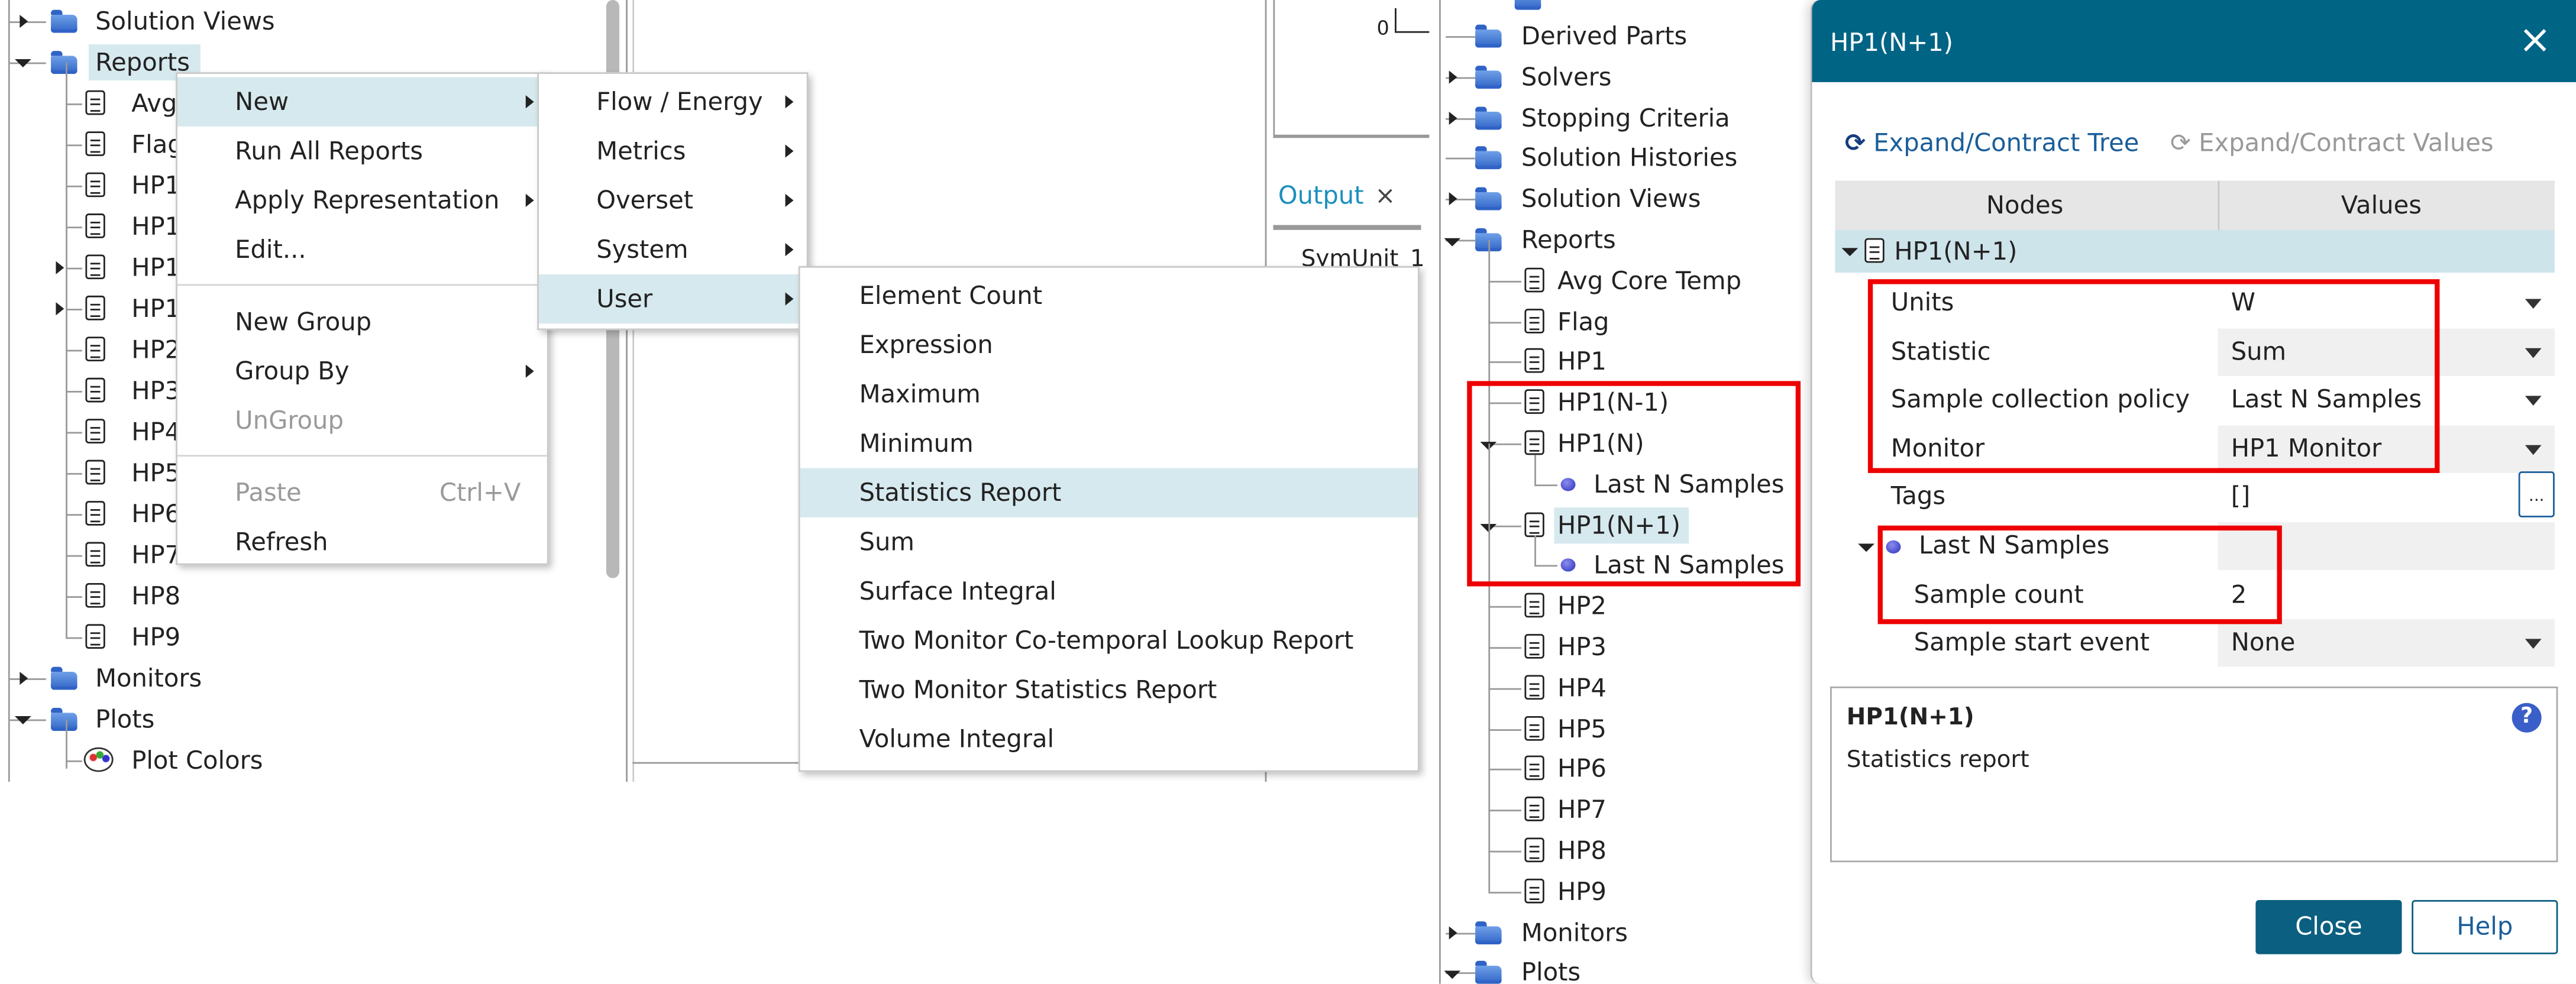 Image resolution: width=2576 pixels, height=984 pixels. What do you see at coordinates (1620, 758) in the screenshot?
I see `tree-item-report: HP6` at bounding box center [1620, 758].